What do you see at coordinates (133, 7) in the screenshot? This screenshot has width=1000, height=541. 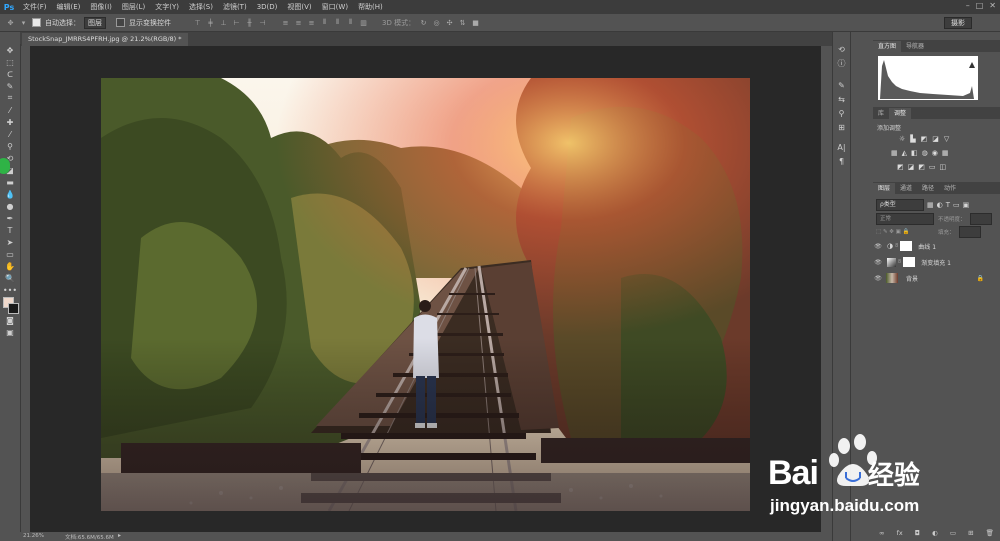 I see `menu-layer: 图层(L)` at bounding box center [133, 7].